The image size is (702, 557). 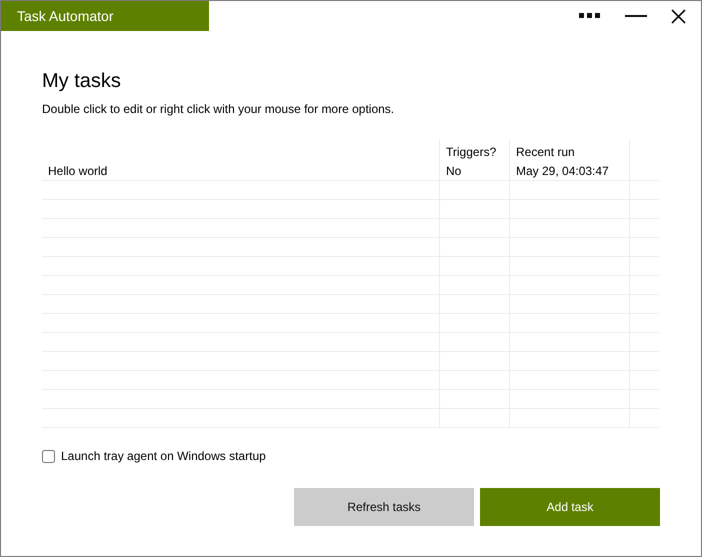 I want to click on instruction-text: Double click to edit or right click with your mouse for more options., so click(x=219, y=109).